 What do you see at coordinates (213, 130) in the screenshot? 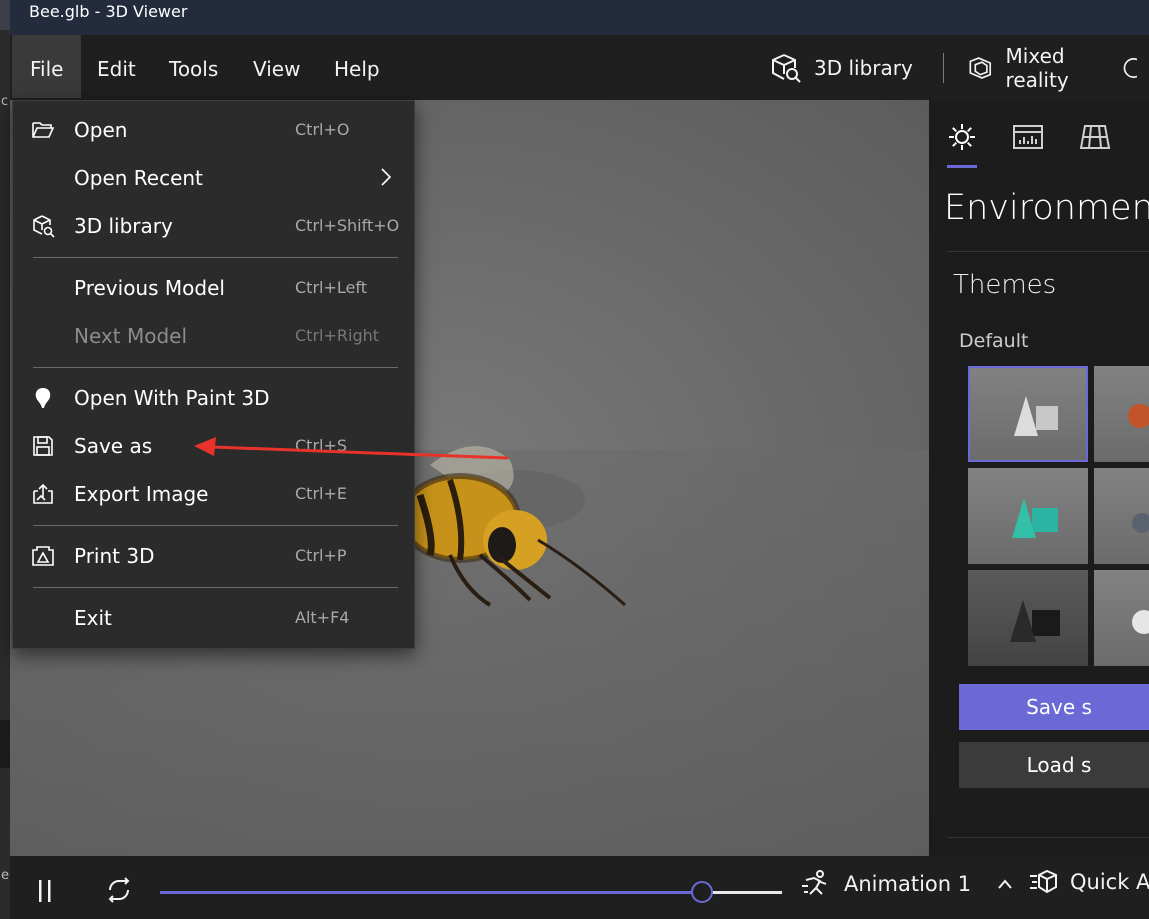
I see `menu-item-open: Open Ctrl+O` at bounding box center [213, 130].